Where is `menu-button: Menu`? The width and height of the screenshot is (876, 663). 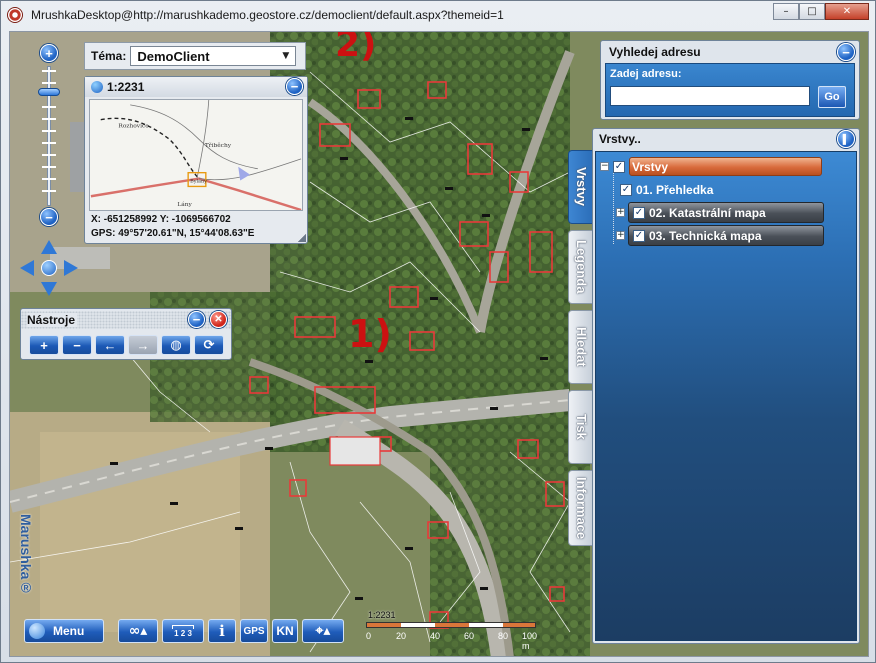 menu-button: Menu is located at coordinates (64, 631).